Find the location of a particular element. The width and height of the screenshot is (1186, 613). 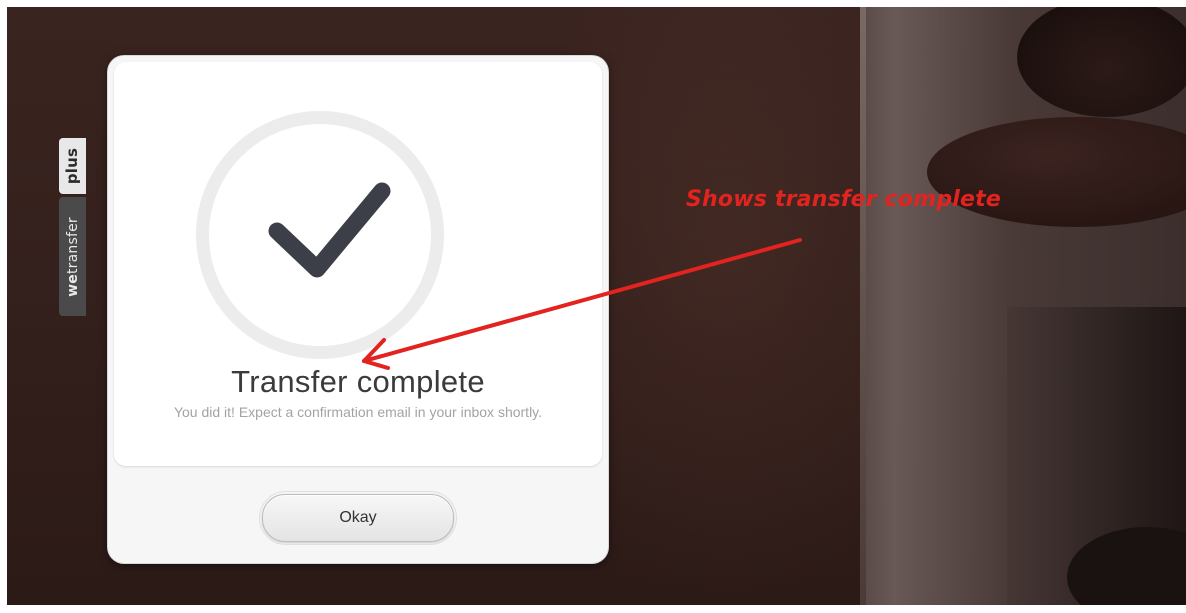

wetransfer-logo-bold: we is located at coordinates (72, 285).